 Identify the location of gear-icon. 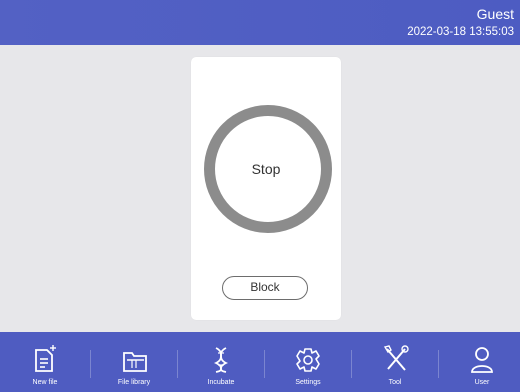
(308, 360).